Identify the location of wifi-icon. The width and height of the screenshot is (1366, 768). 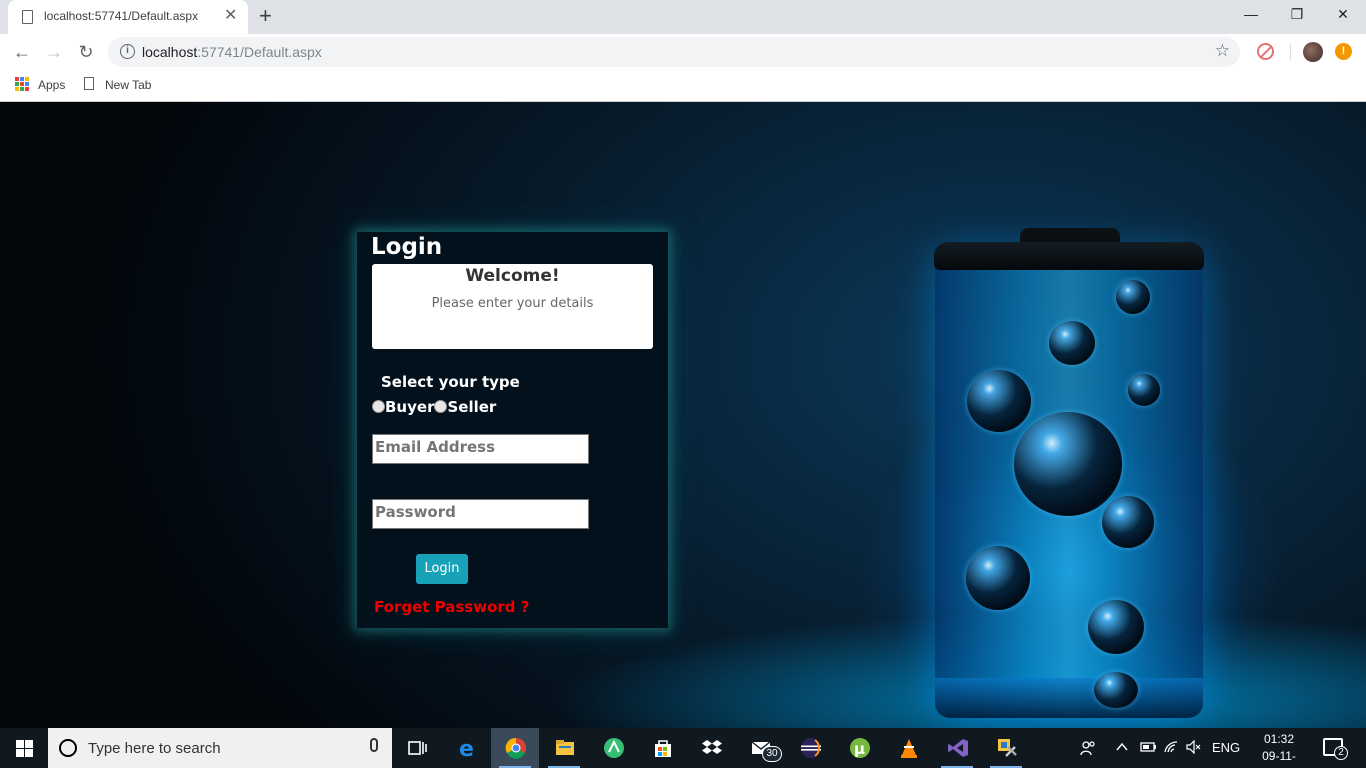
(1171, 748).